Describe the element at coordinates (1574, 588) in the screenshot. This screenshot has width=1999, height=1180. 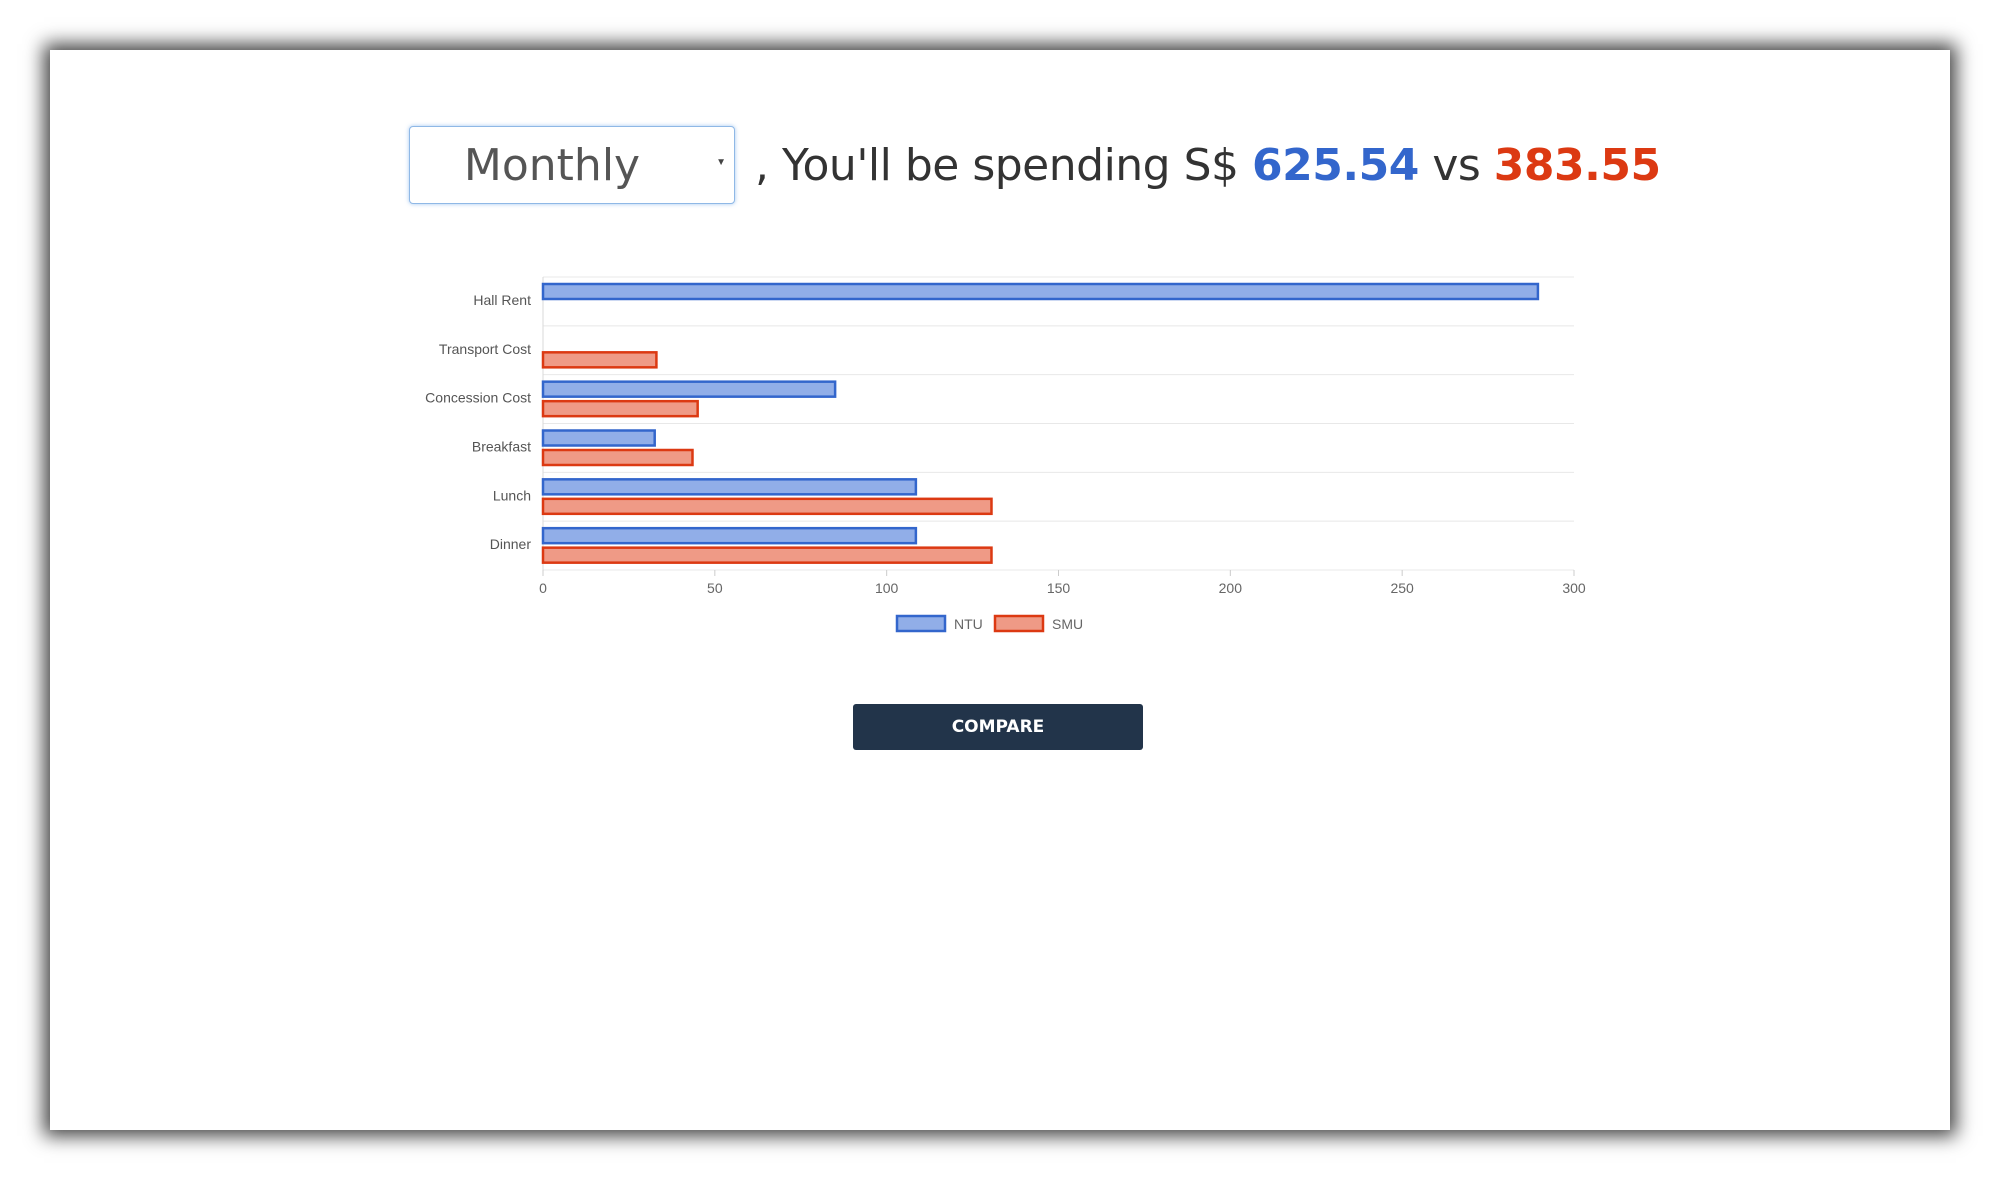
I see `x-tick-label: 300` at that location.